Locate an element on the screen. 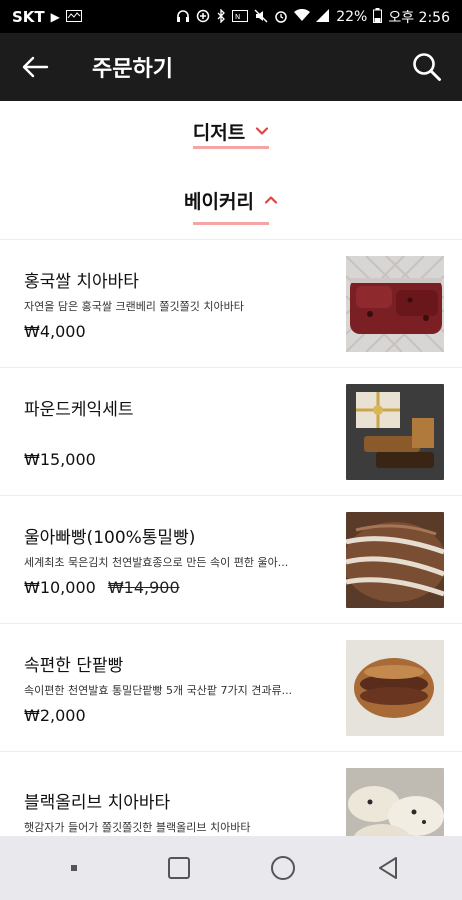  category-header-dessert: 디저트 is located at coordinates (231, 131).